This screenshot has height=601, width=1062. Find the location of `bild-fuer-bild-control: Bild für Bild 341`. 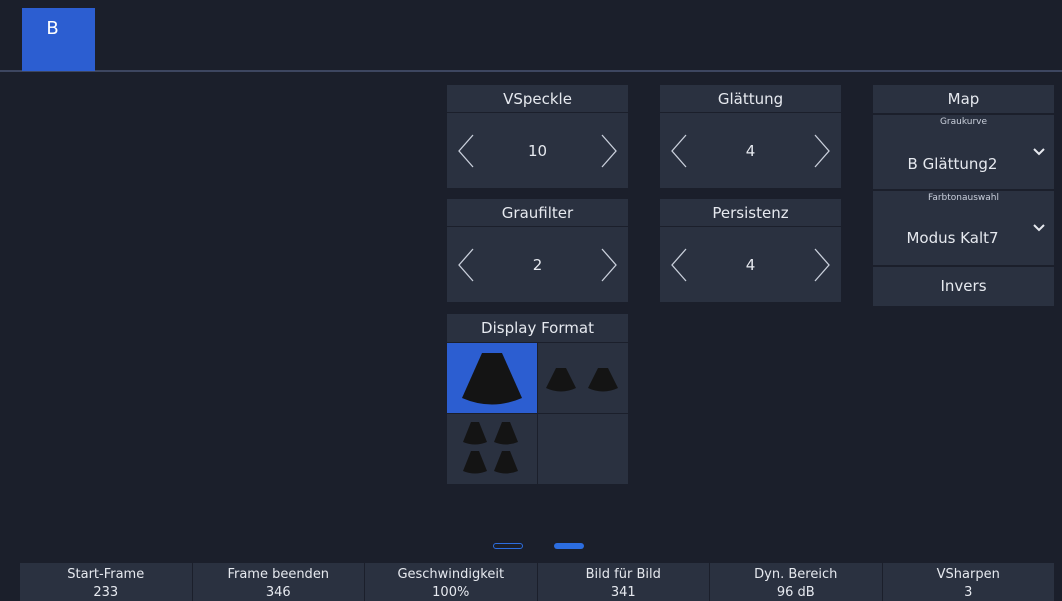

bild-fuer-bild-control: Bild für Bild 341 is located at coordinates (623, 582).